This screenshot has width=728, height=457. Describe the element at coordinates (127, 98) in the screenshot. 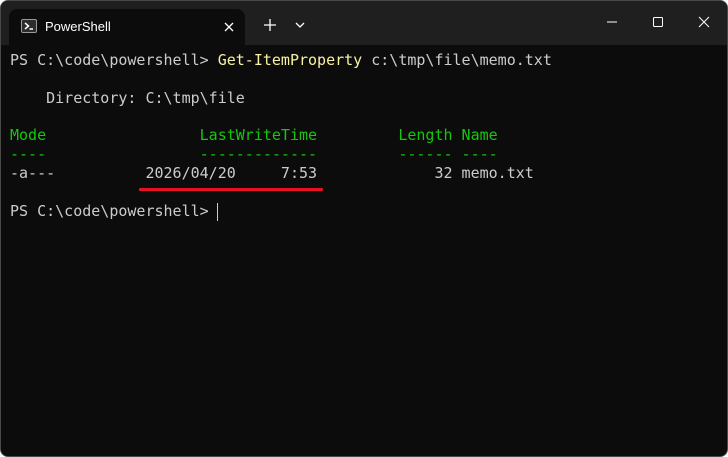

I see `directory-line: Directory: C:\tmp\file` at that location.